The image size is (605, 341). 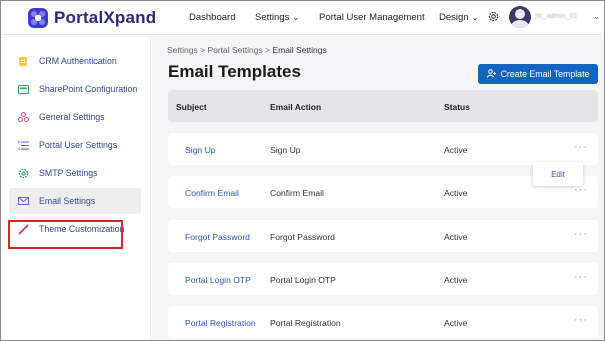 I want to click on lock-icon, so click(x=23, y=61).